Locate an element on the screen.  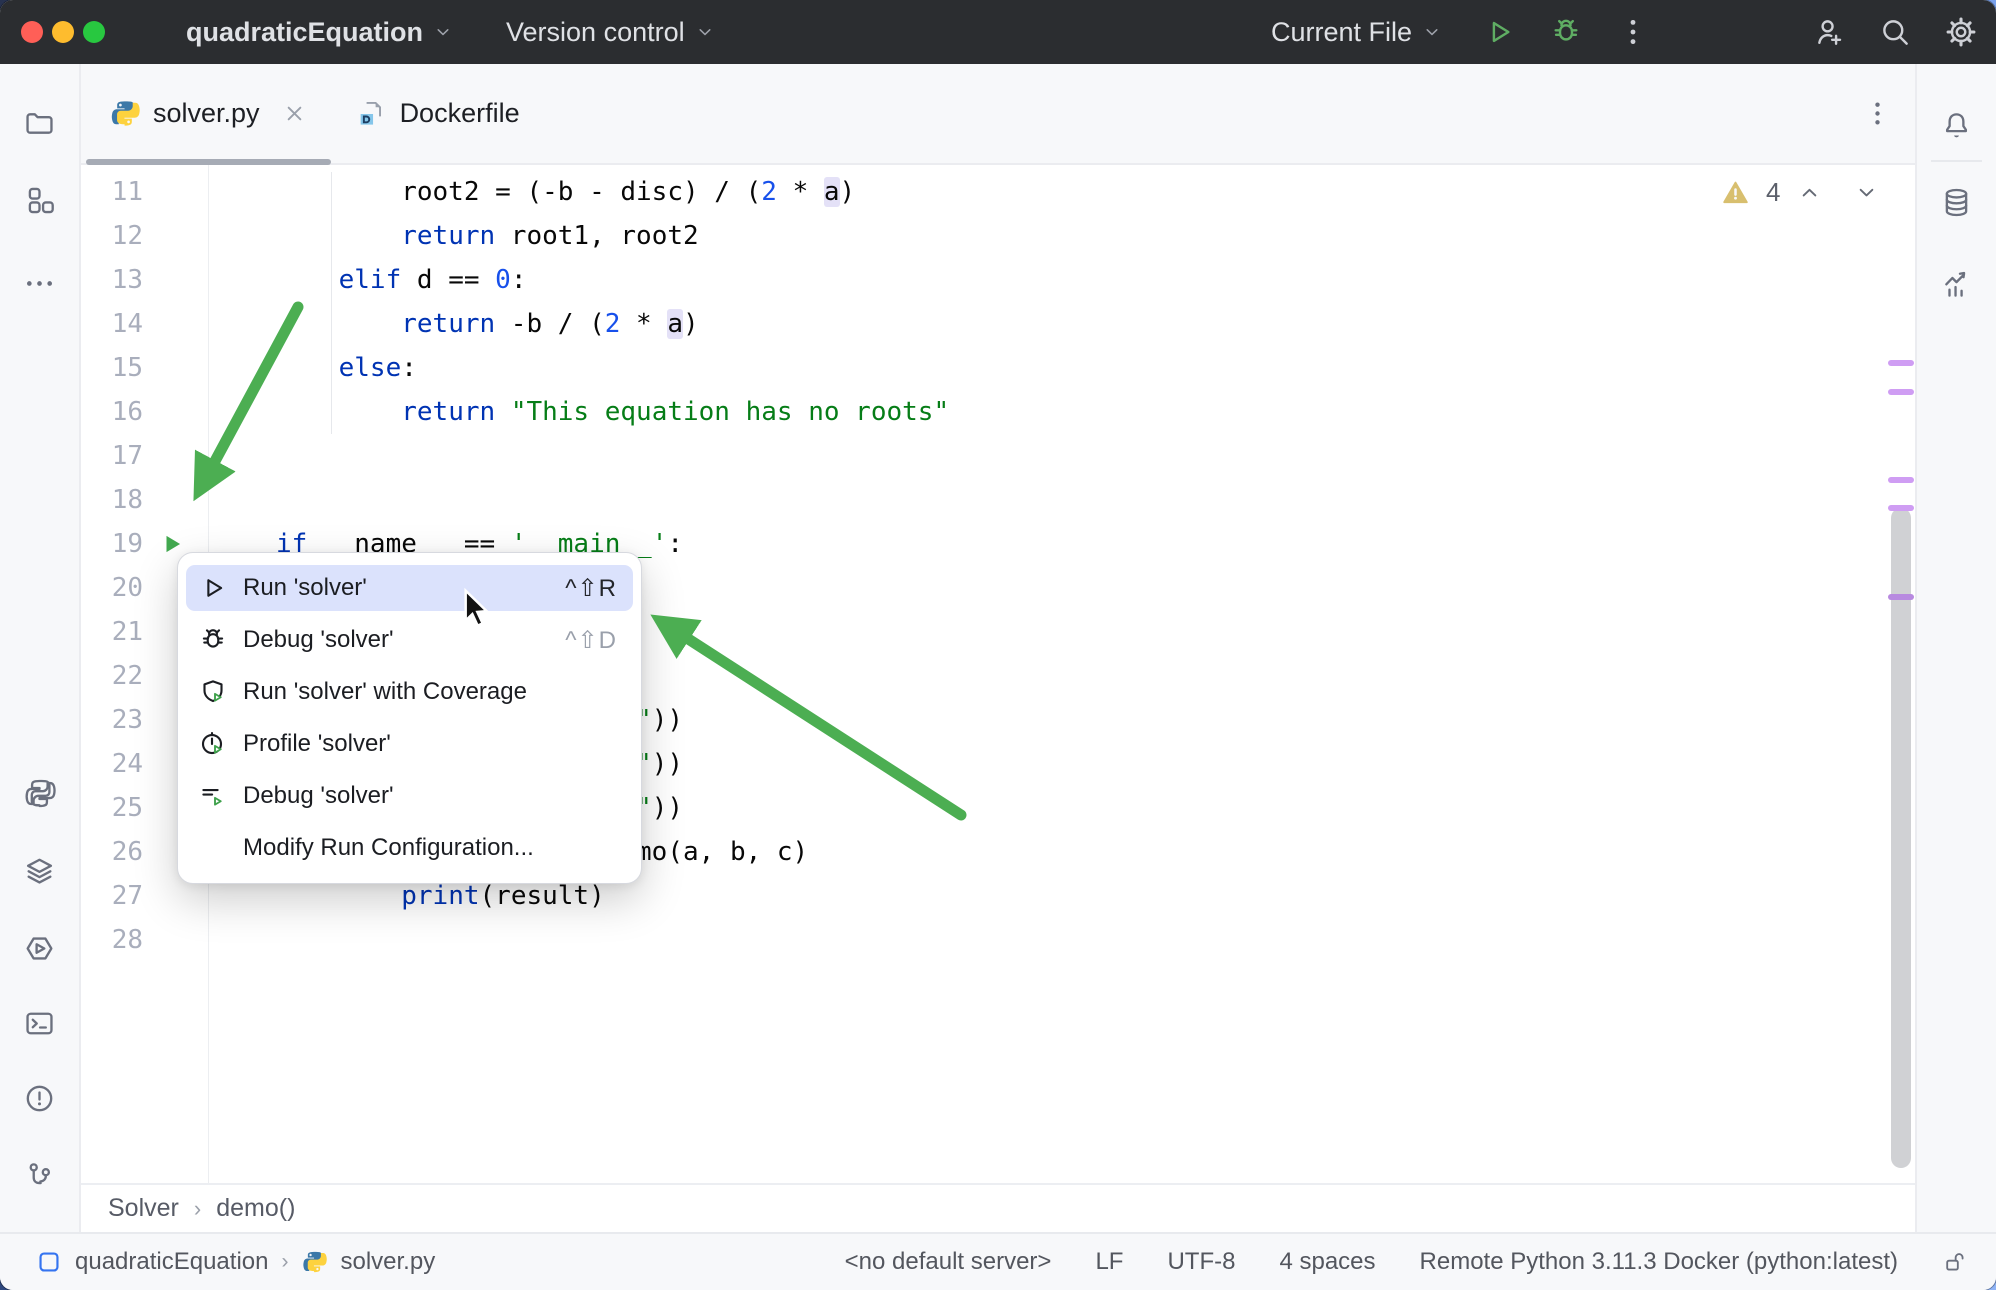
line-number: 25 is located at coordinates (112, 808).